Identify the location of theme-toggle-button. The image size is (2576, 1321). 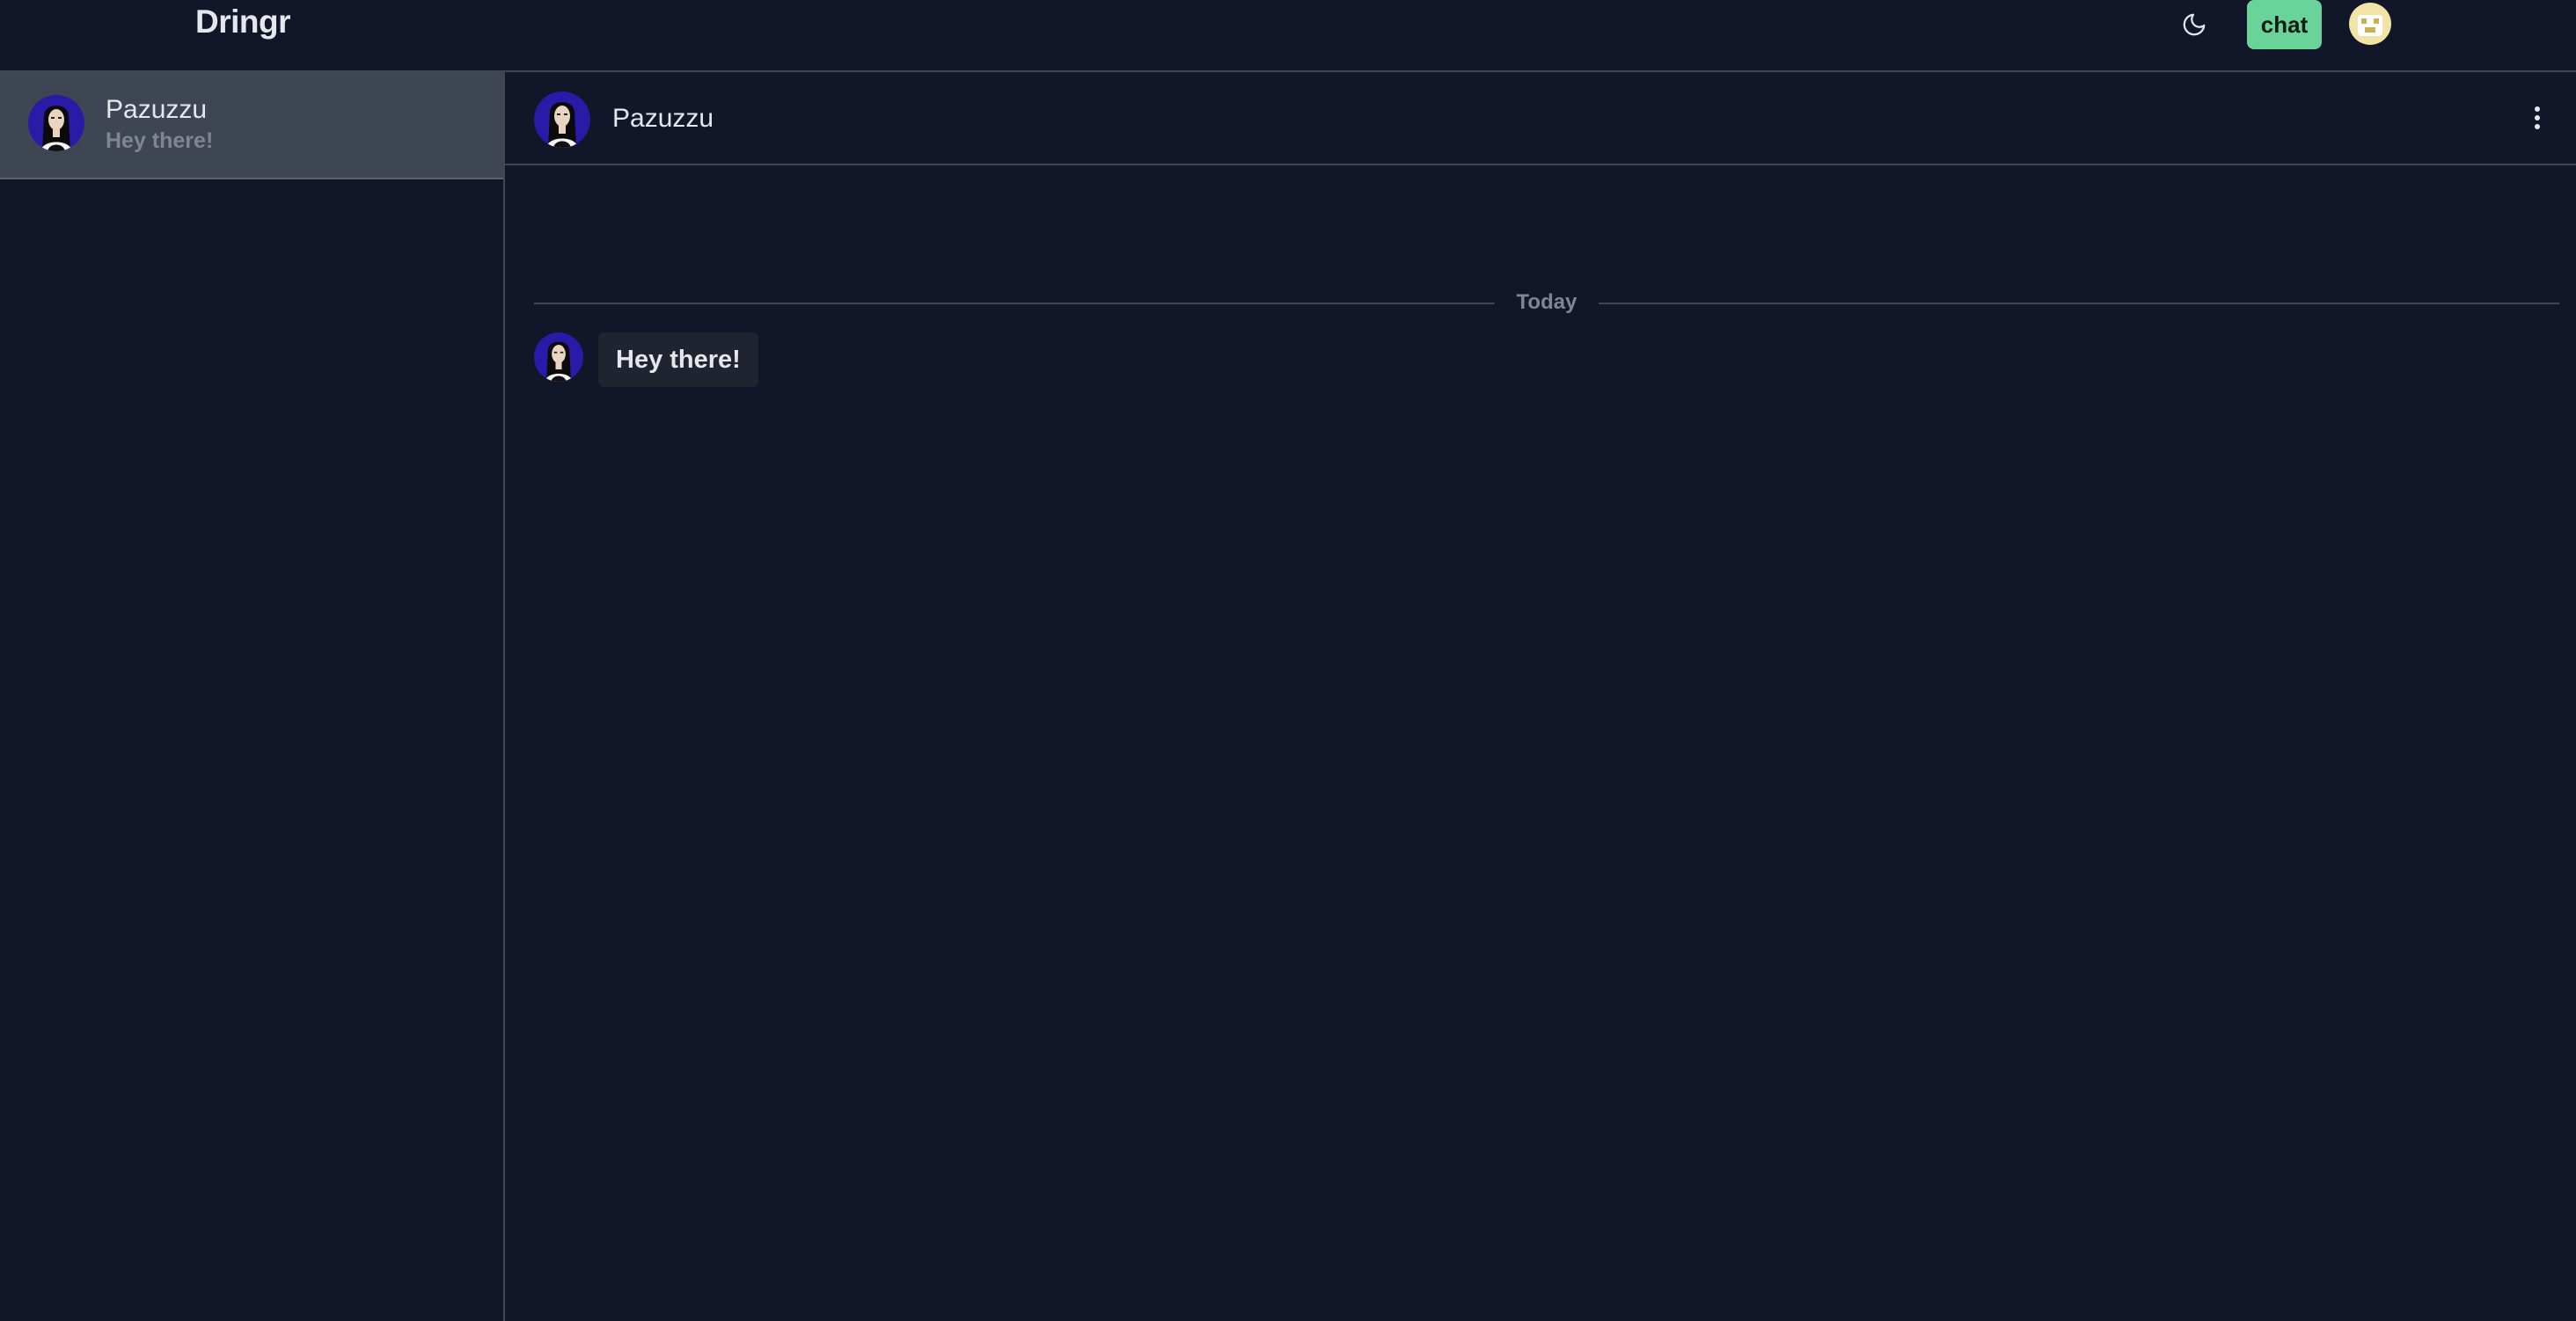
(2194, 24).